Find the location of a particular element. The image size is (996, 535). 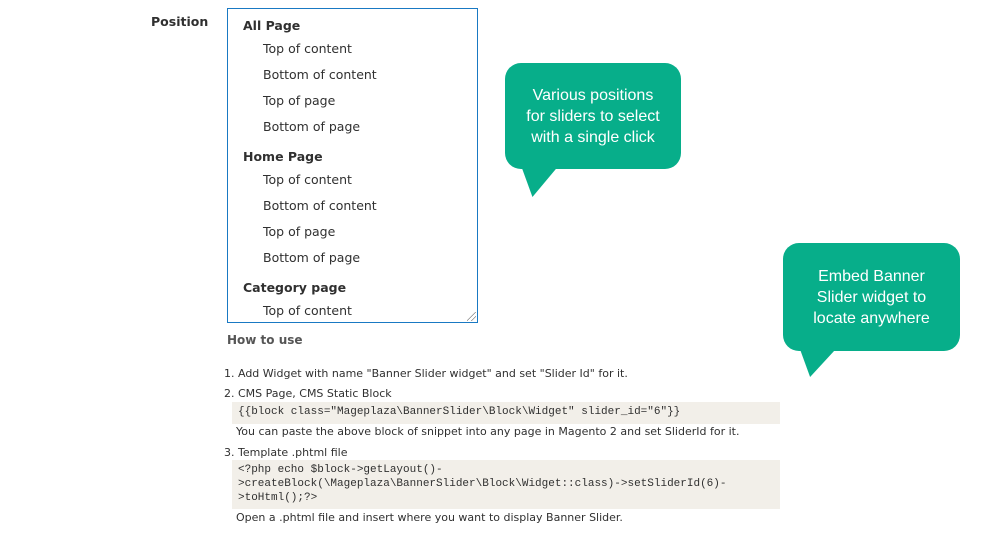

step-3: 3. Template .phtml file is located at coordinates (286, 452).